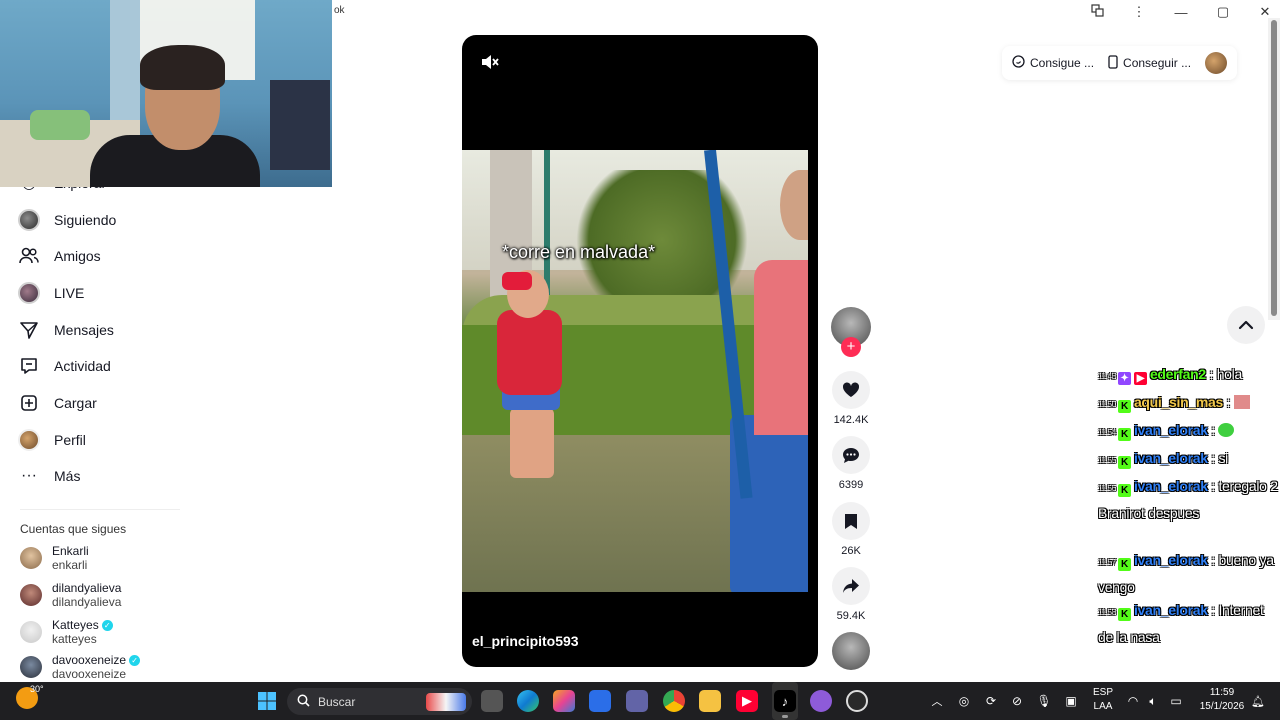 This screenshot has height=720, width=1280. I want to click on coin-icon, so click(1018, 63).